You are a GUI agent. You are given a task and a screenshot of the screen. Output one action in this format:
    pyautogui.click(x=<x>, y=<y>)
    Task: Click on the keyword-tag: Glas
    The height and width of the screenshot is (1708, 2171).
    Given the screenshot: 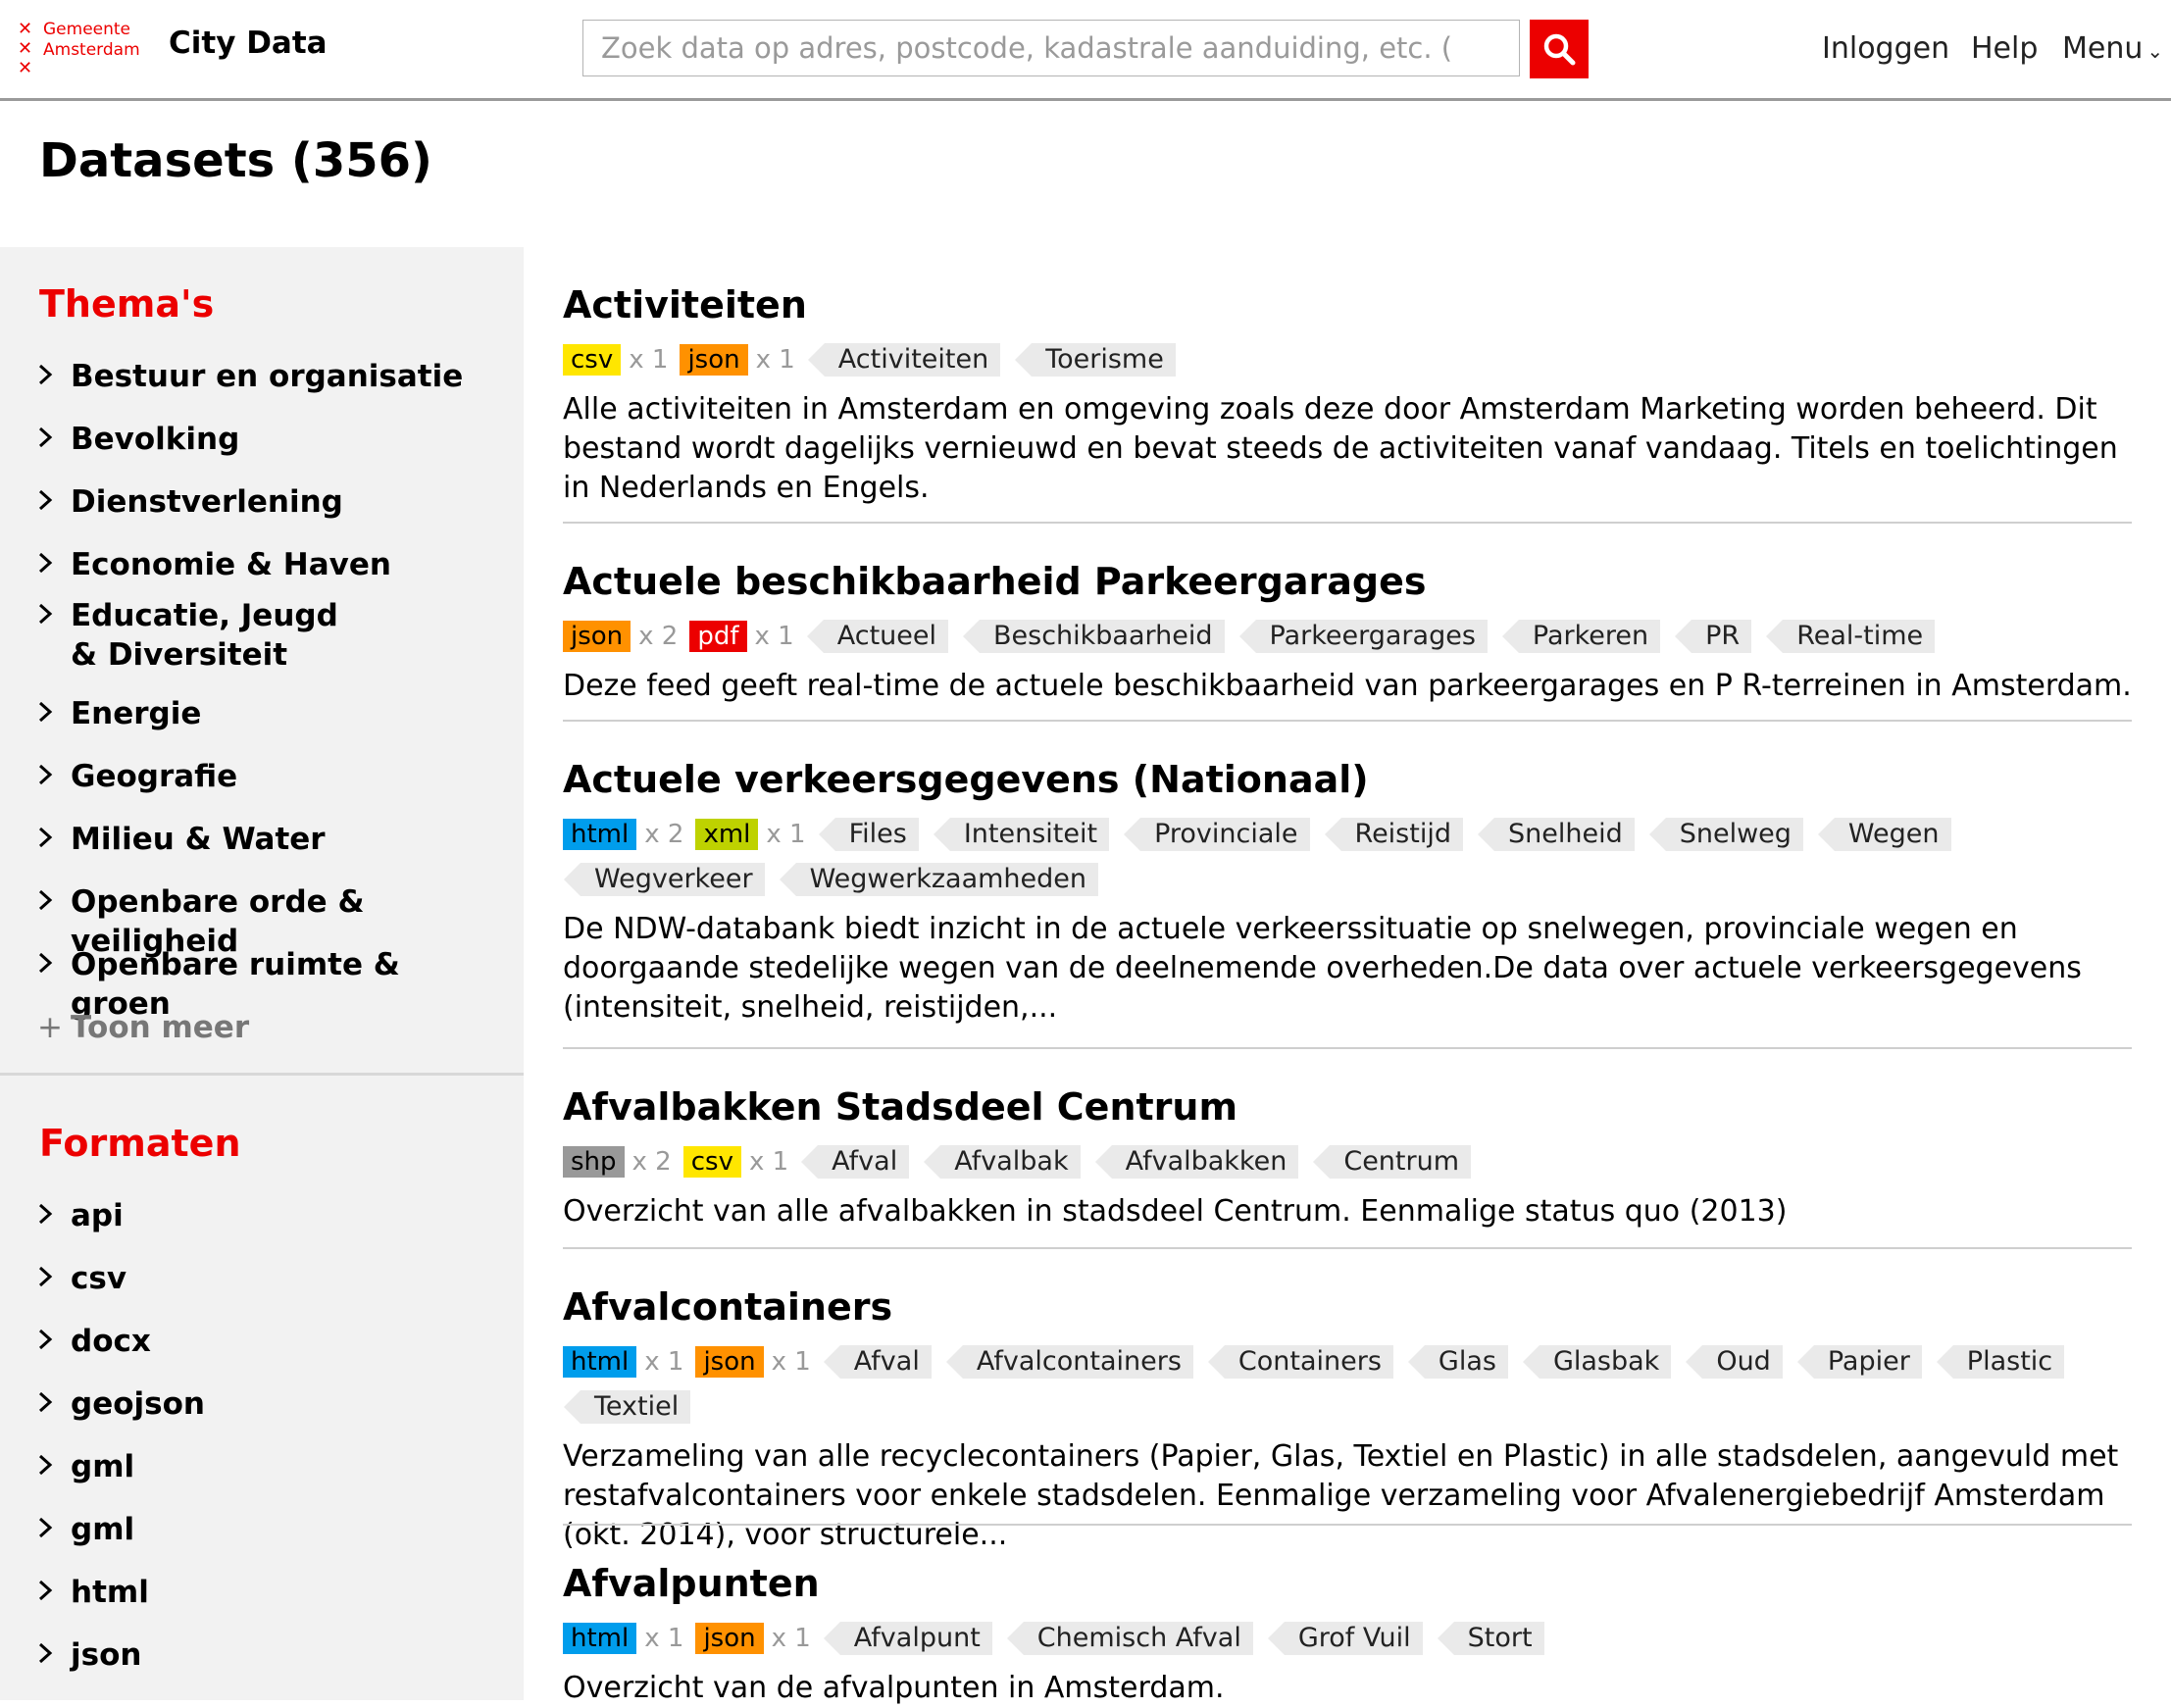 What is the action you would take?
    pyautogui.click(x=1457, y=1362)
    